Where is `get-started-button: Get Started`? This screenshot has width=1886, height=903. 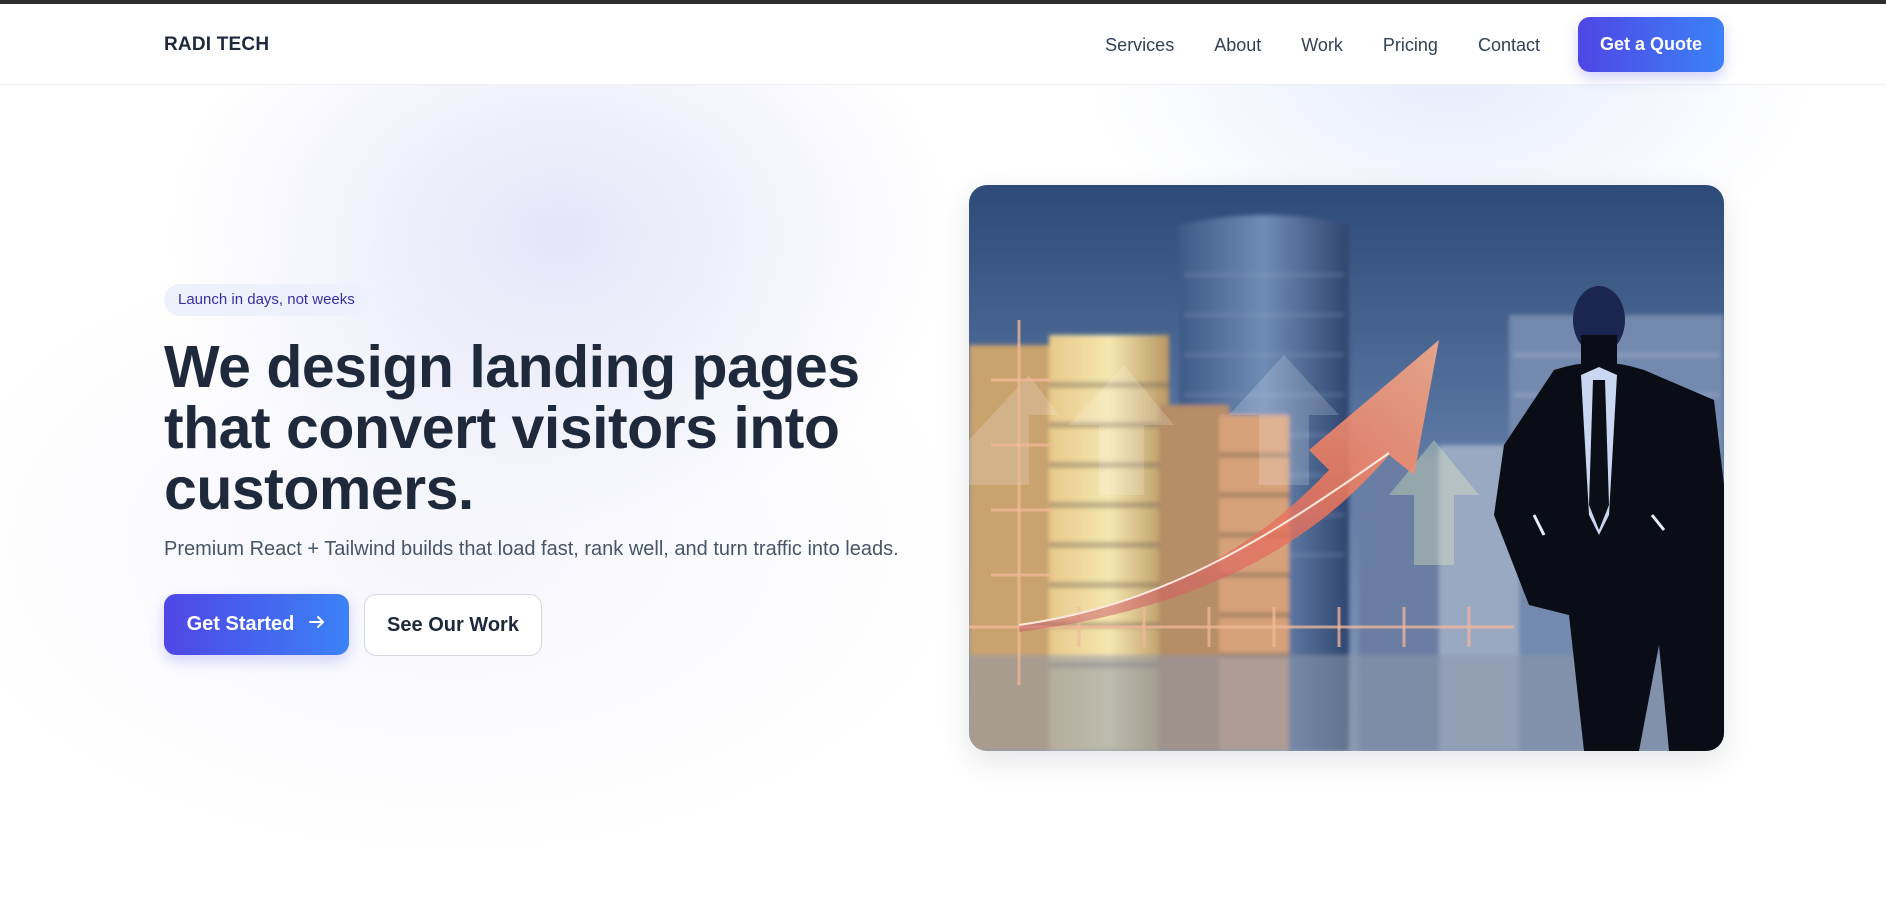
get-started-button: Get Started is located at coordinates (256, 624).